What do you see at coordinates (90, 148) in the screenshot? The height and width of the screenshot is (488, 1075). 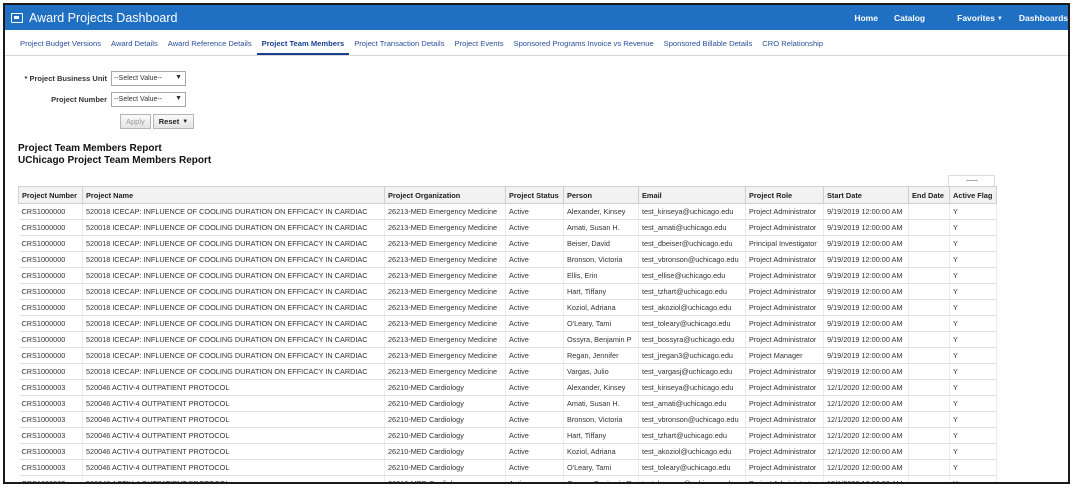 I see `report-title: Project Team Members Report` at bounding box center [90, 148].